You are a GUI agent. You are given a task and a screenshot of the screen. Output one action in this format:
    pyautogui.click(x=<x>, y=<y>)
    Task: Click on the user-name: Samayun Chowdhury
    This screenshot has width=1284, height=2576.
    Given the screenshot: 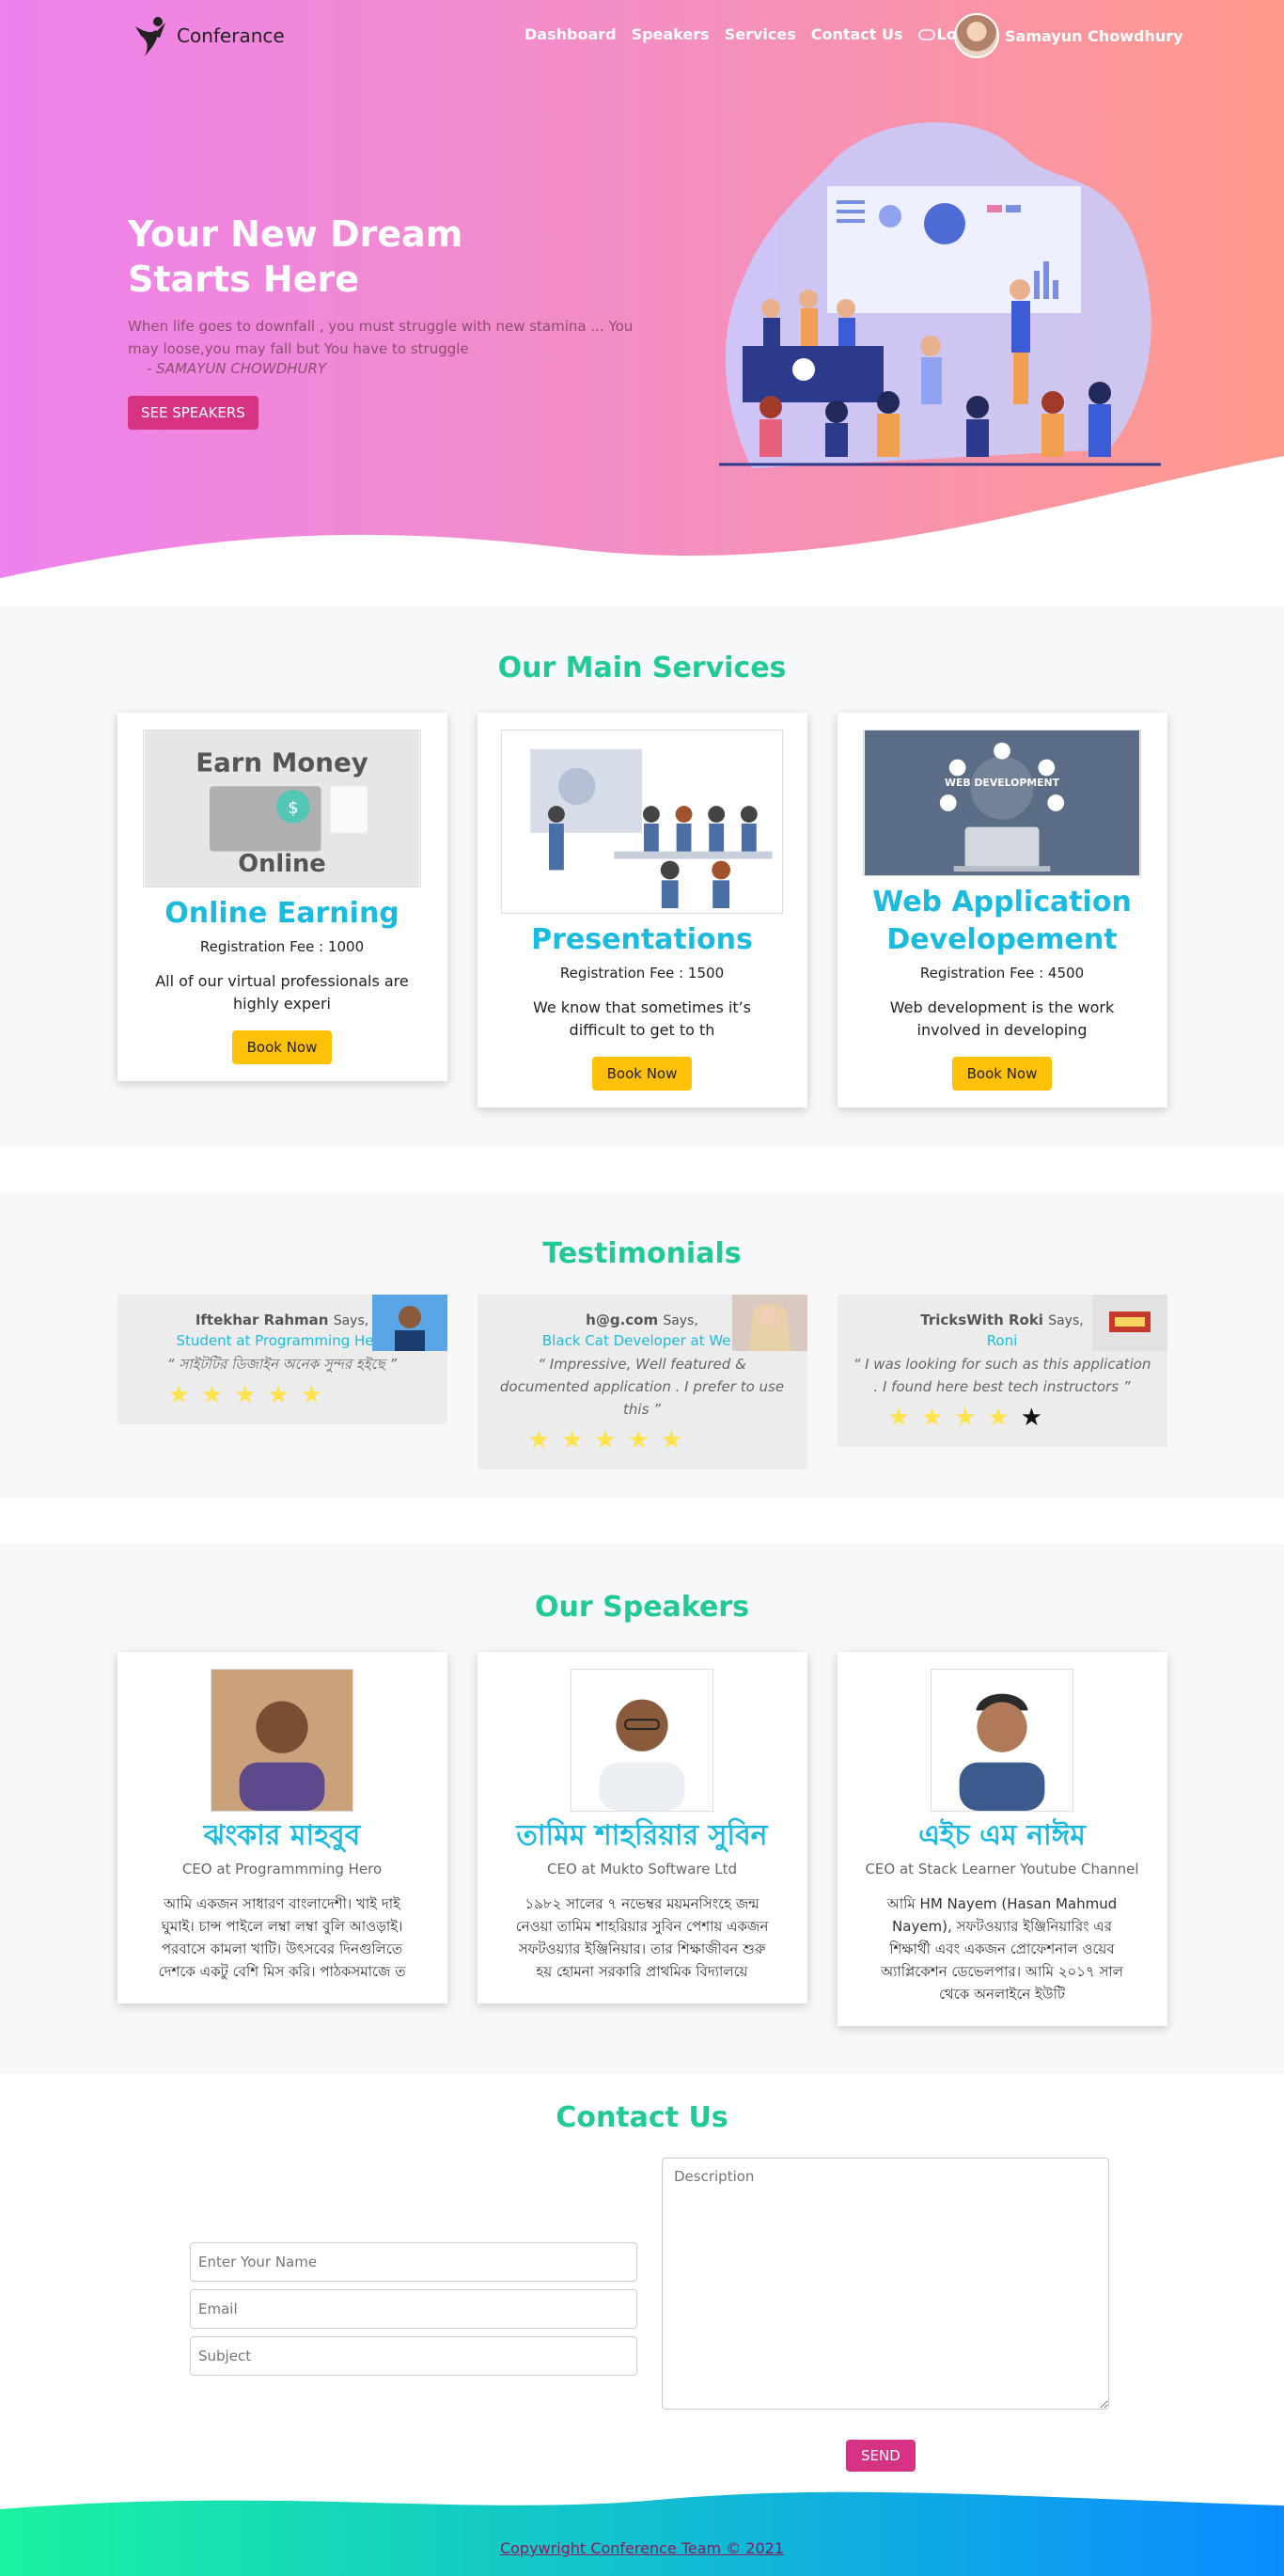 What is the action you would take?
    pyautogui.click(x=1094, y=36)
    